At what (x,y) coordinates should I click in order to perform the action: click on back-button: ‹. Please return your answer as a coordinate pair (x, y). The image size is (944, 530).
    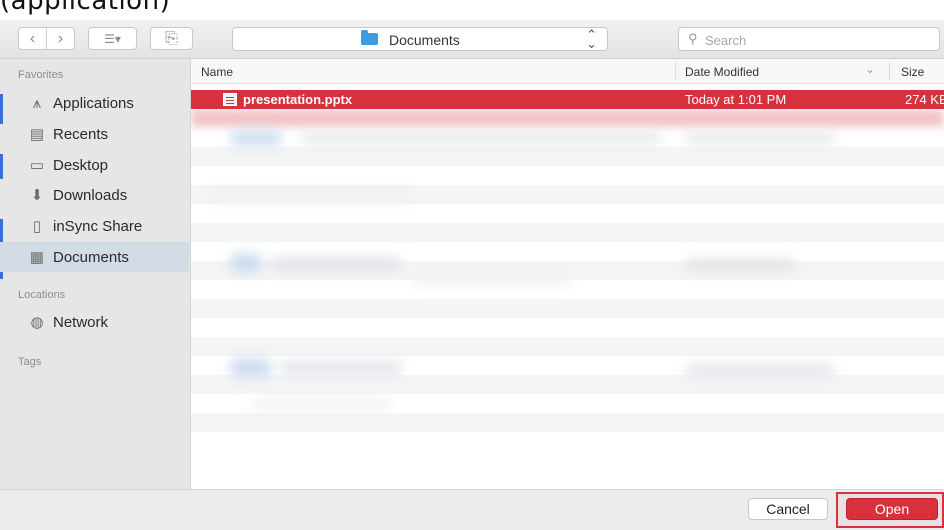
    Looking at the image, I should click on (32, 38).